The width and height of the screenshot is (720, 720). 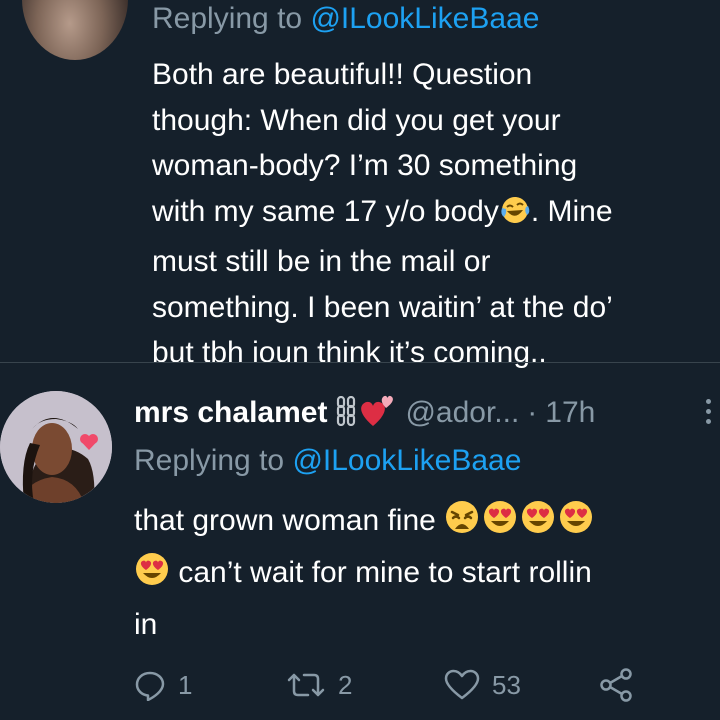 What do you see at coordinates (381, 572) in the screenshot?
I see `text-segment: can’t wait for mine to start rollin` at bounding box center [381, 572].